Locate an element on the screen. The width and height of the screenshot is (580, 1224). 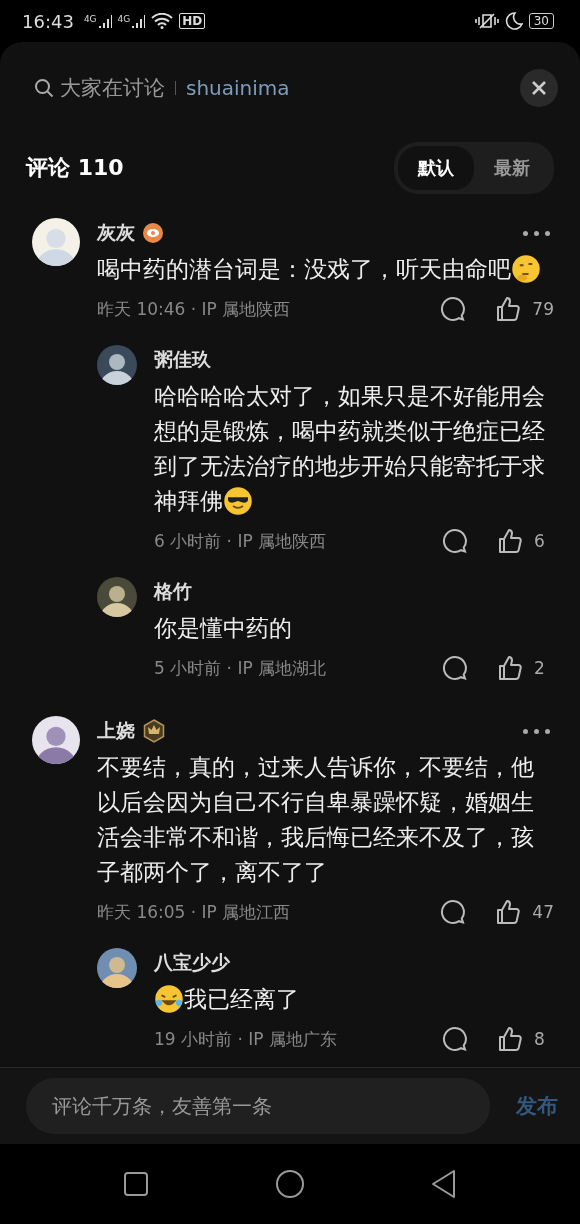
eye-badge-icon is located at coordinates (153, 233).